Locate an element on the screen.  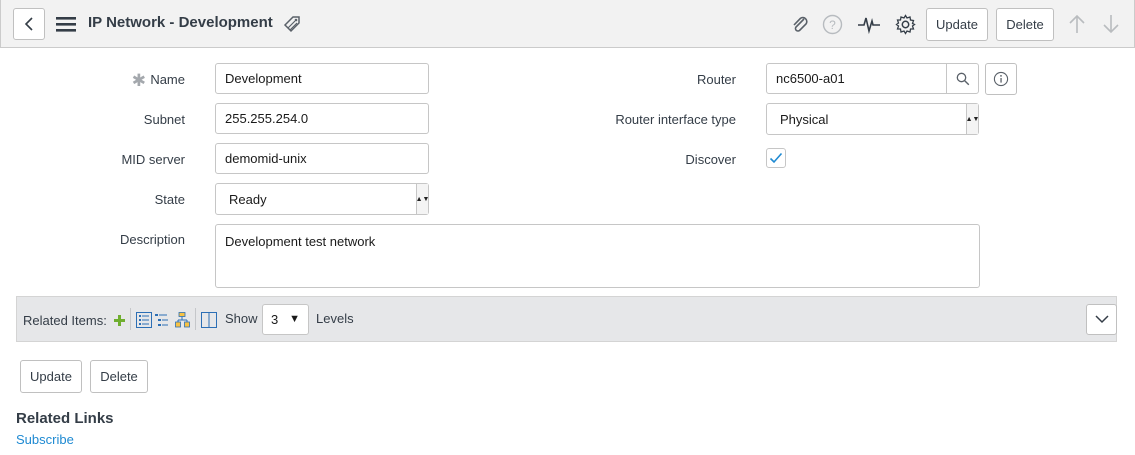
update-button: Update is located at coordinates (957, 24).